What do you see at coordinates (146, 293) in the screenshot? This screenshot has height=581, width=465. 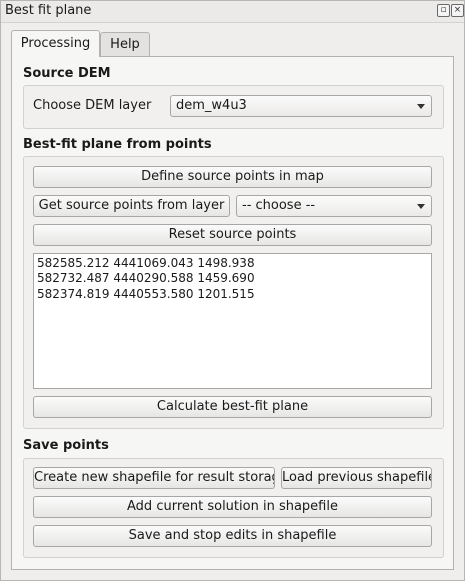 I see `point-line: 582374.819 4440553.580 1201.515` at bounding box center [146, 293].